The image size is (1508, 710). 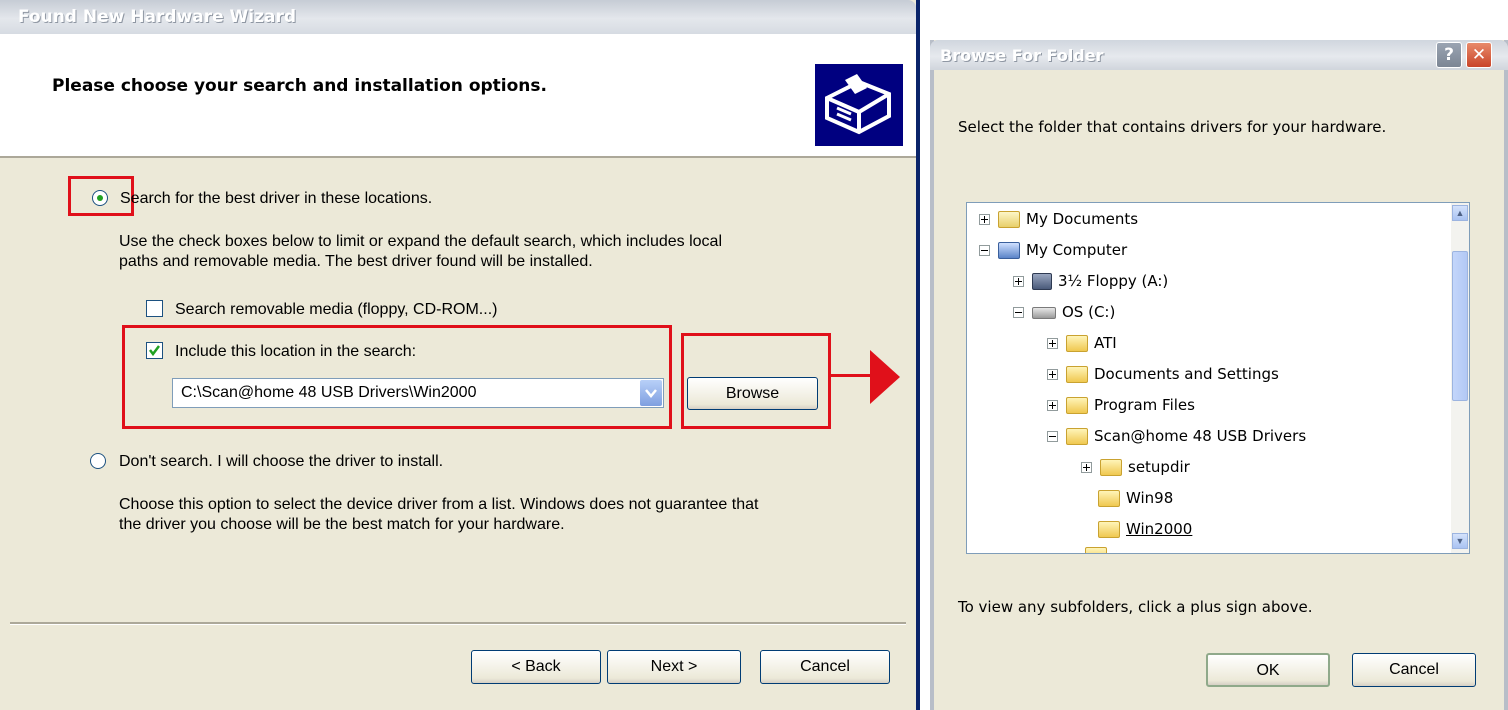 What do you see at coordinates (154, 308) in the screenshot?
I see `search-removable-media-checkbox` at bounding box center [154, 308].